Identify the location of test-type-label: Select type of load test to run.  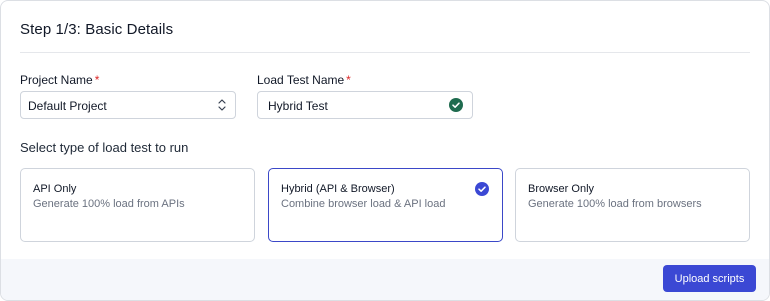
(104, 147).